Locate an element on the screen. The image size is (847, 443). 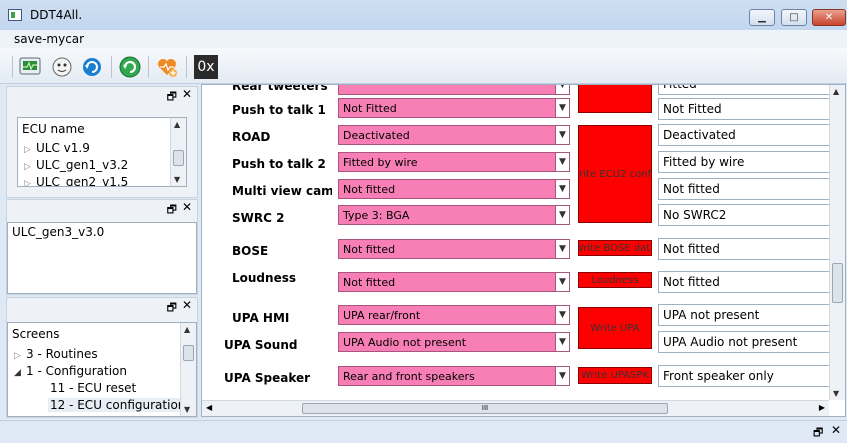
select-bose: Not fitted ▼ is located at coordinates (454, 249).